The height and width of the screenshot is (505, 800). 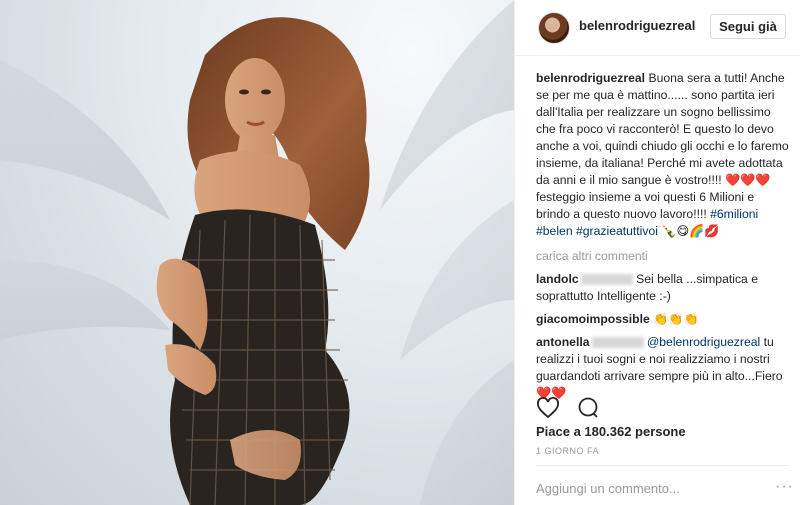 I want to click on divider, so click(x=662, y=465).